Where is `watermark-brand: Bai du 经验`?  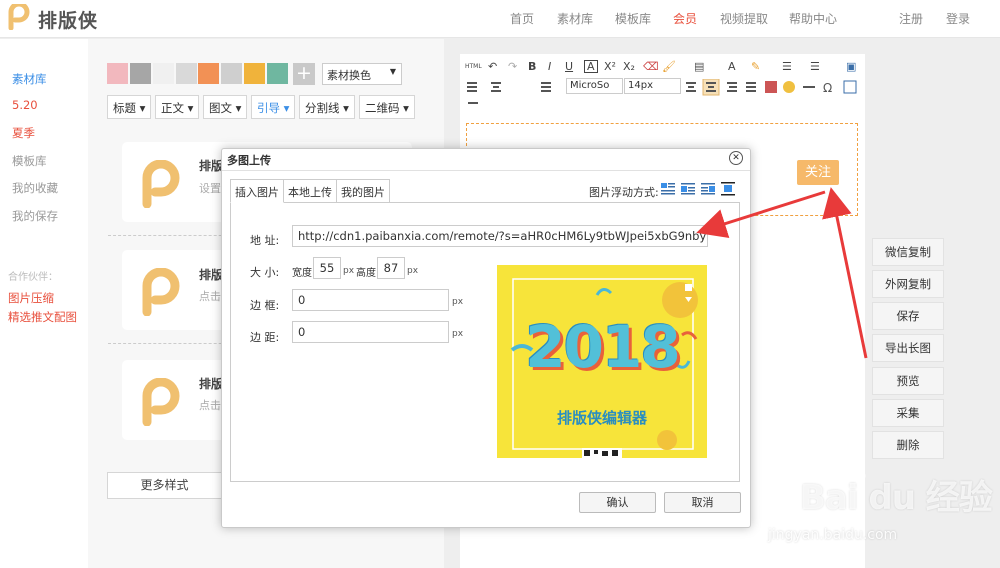 watermark-brand: Bai du 经验 is located at coordinates (896, 498).